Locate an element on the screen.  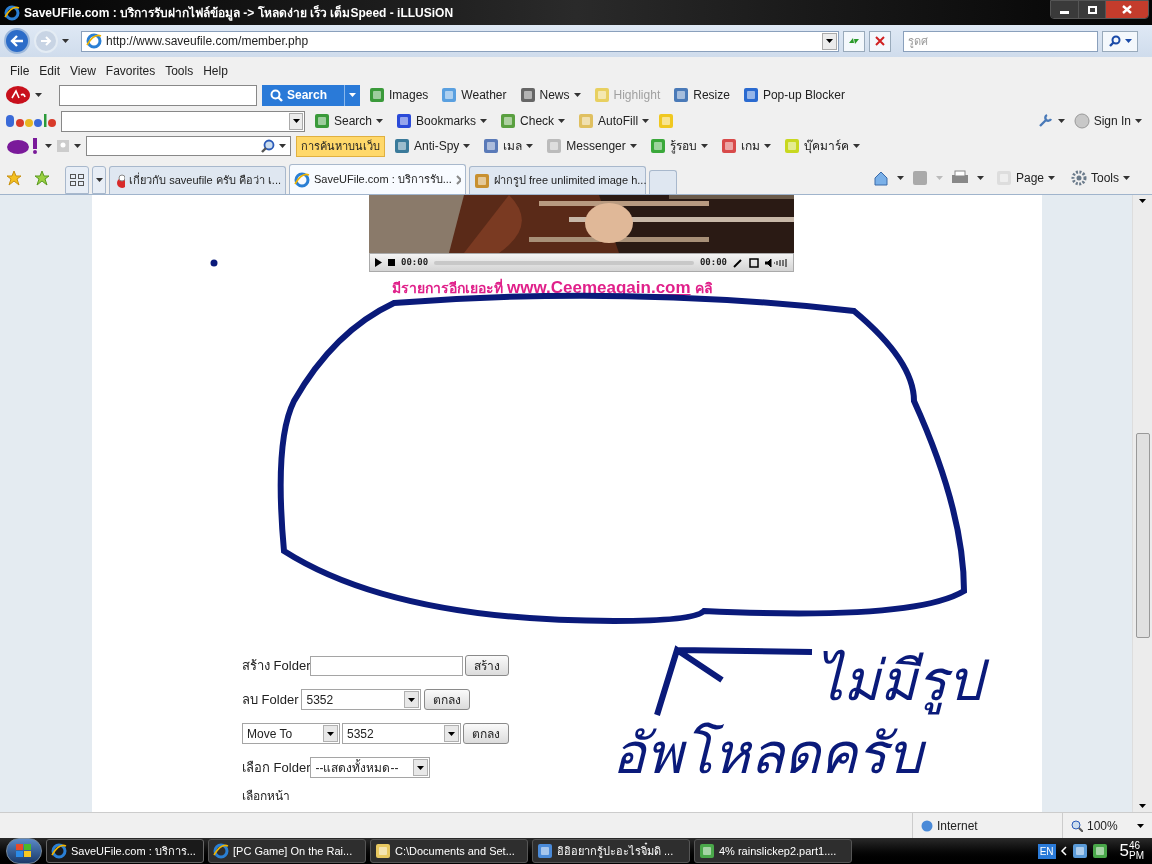
toolbar-button: บุ๊คมาร์ค is located at coordinates (821, 146).